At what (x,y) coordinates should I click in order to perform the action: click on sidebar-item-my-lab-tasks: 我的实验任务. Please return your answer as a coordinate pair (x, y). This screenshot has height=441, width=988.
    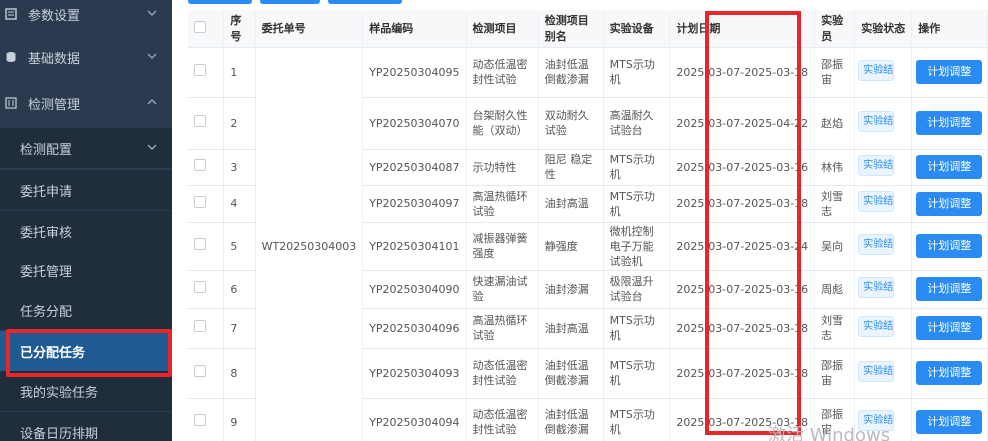
    Looking at the image, I should click on (86, 391).